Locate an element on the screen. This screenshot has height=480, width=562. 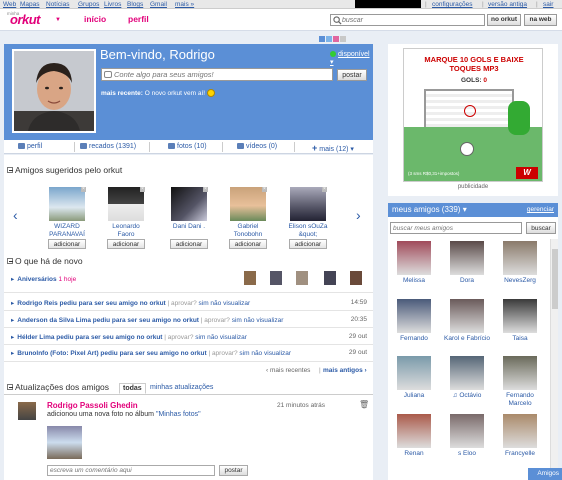
status-post-box is located at coordinates (217, 74).